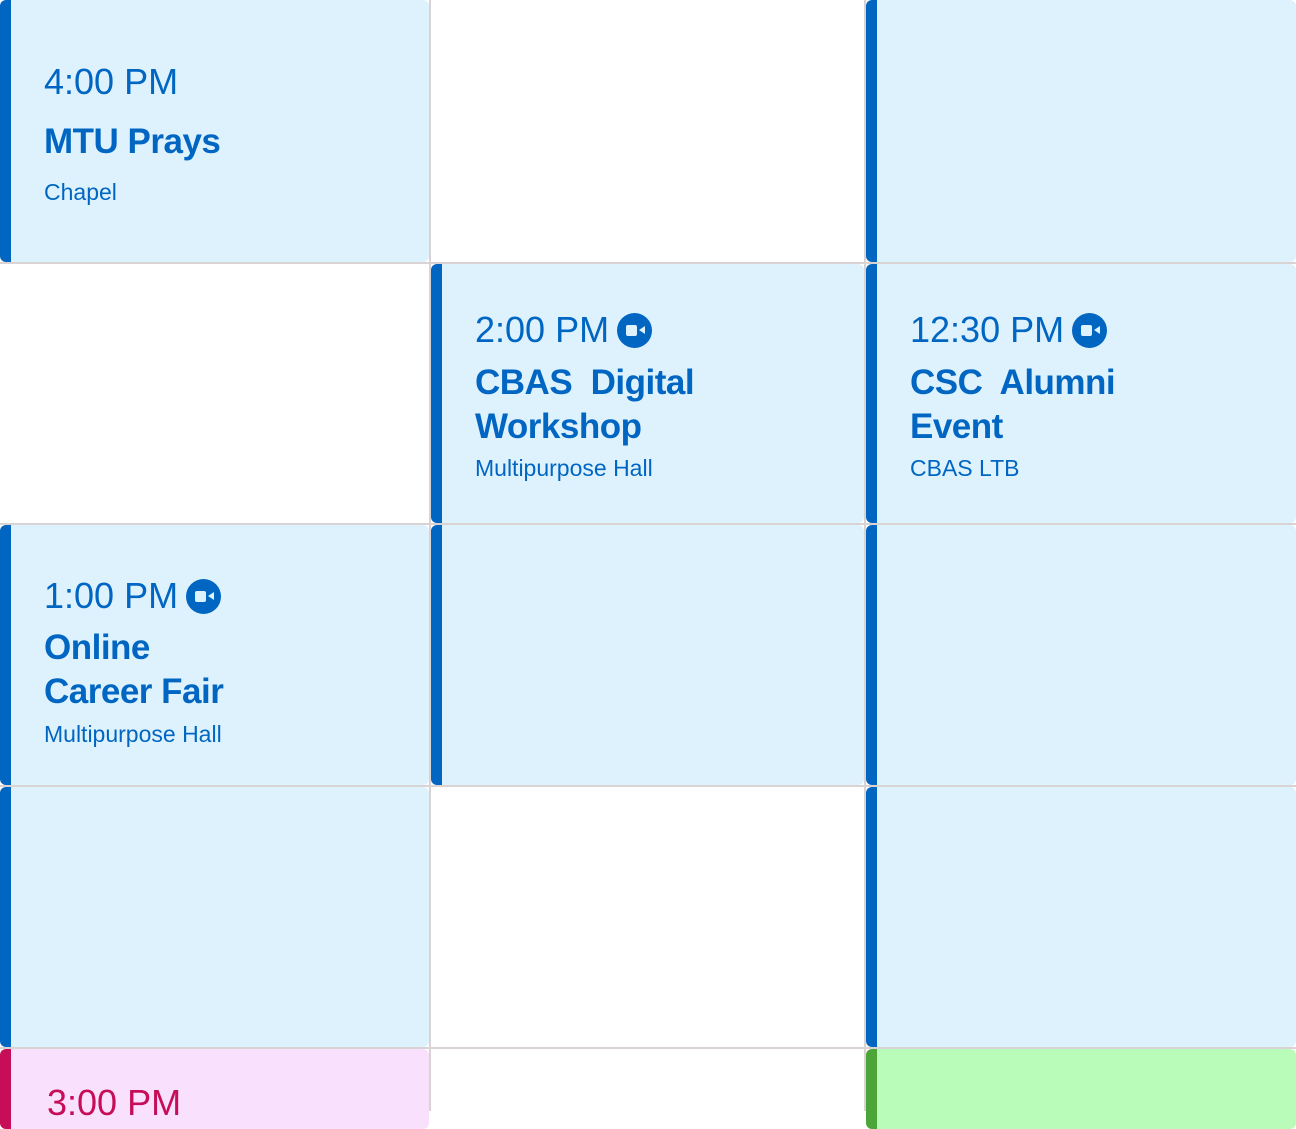 The image size is (1296, 1129). I want to click on event-time: 2:00 PM, so click(542, 329).